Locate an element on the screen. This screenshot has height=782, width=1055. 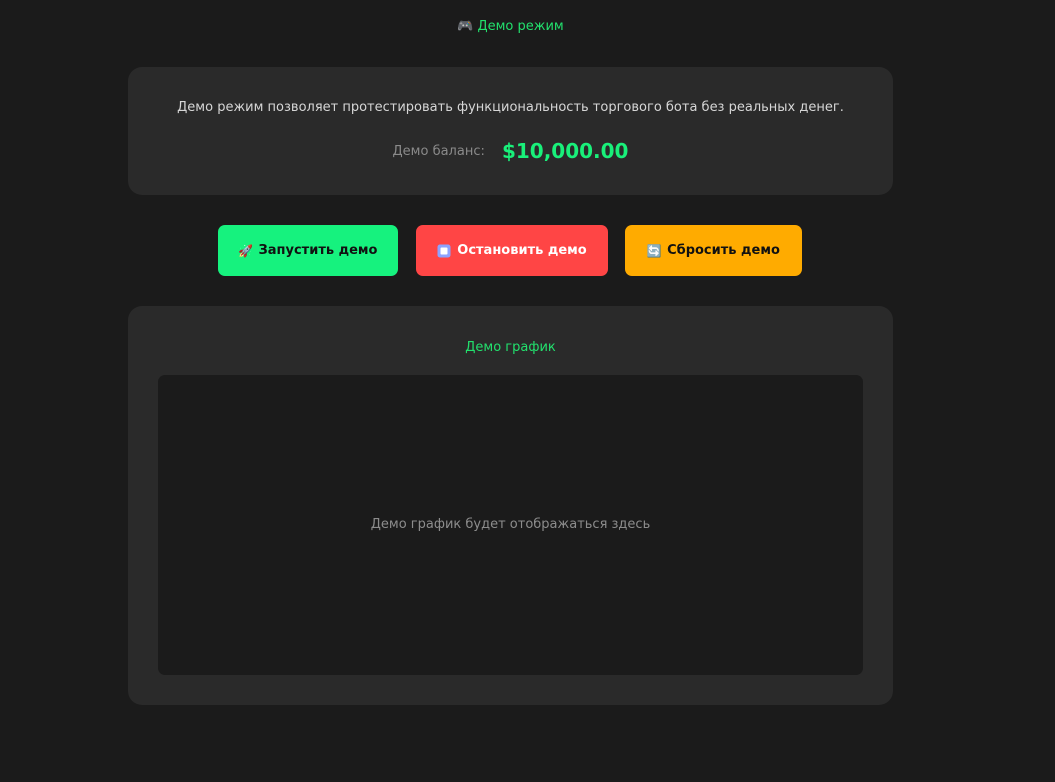
stop-square-icon is located at coordinates (444, 251).